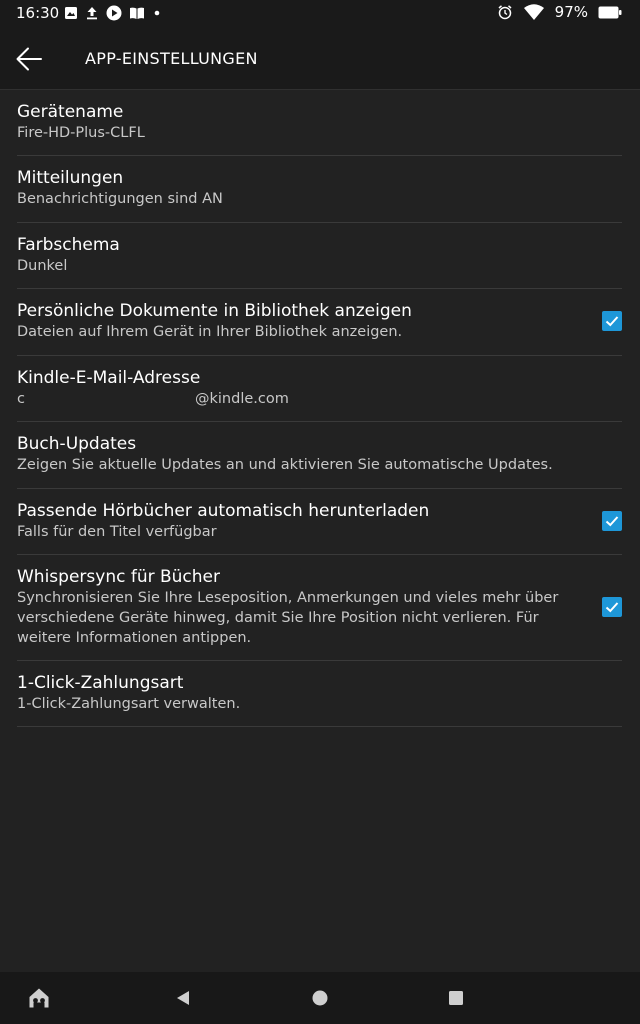 The height and width of the screenshot is (1024, 640). Describe the element at coordinates (117, 532) in the screenshot. I see `setting-subtitle: Falls für den Titel verfügbar` at that location.